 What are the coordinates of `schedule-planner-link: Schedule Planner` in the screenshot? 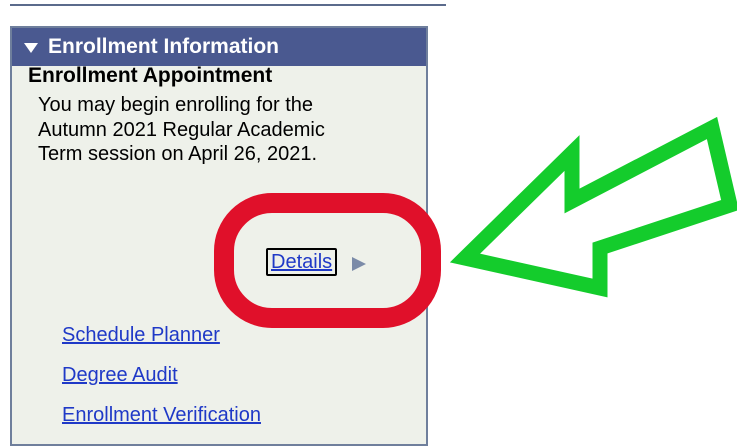 It's located at (141, 335).